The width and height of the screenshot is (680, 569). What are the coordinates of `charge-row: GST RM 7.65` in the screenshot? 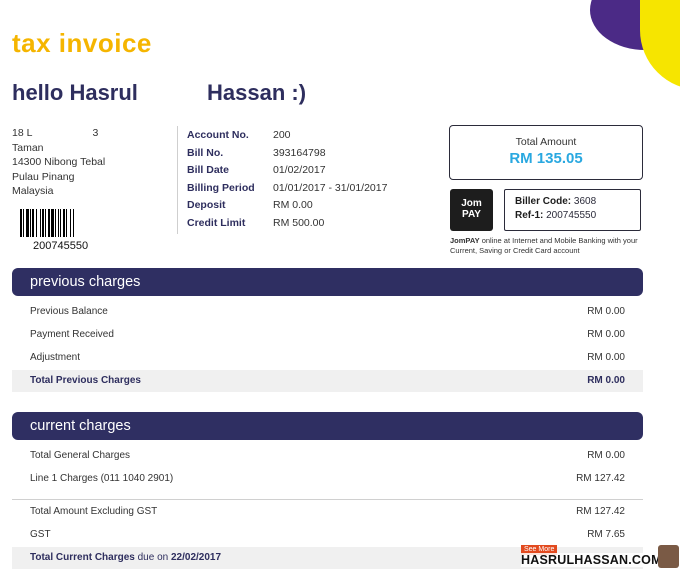 It's located at (327, 534).